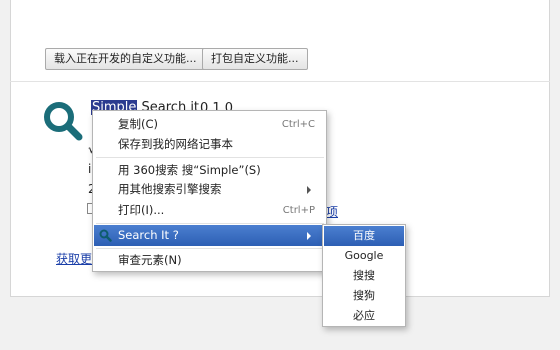 This screenshot has height=350, width=560. What do you see at coordinates (209, 210) in the screenshot?
I see `menu-item-print: 打印(I)... Ctrl+P` at bounding box center [209, 210].